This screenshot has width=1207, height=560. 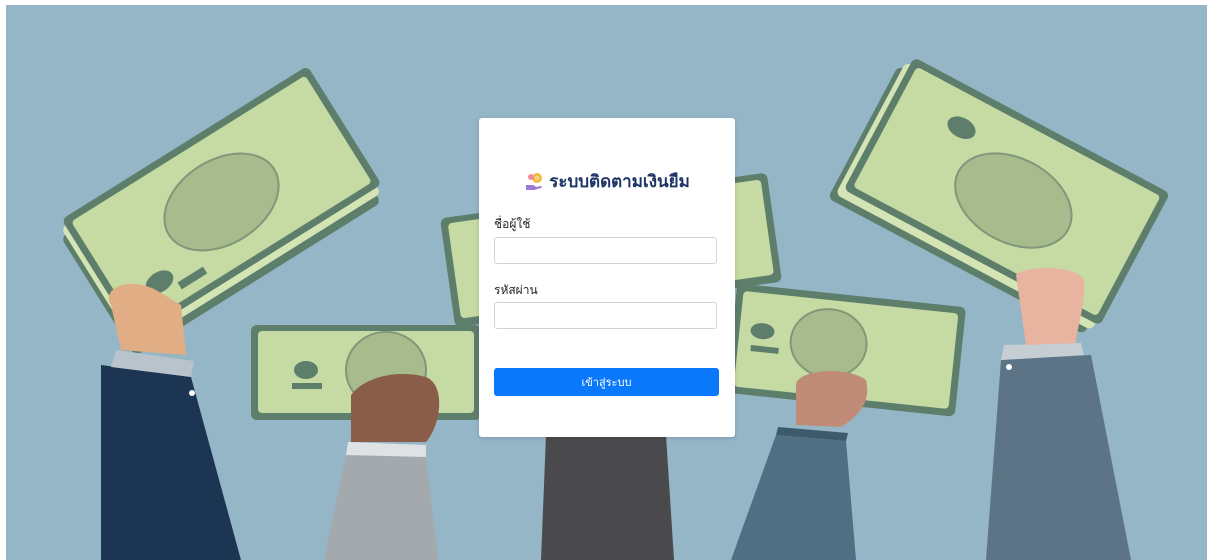 I want to click on arm-navy-suit, so click(x=171, y=421).